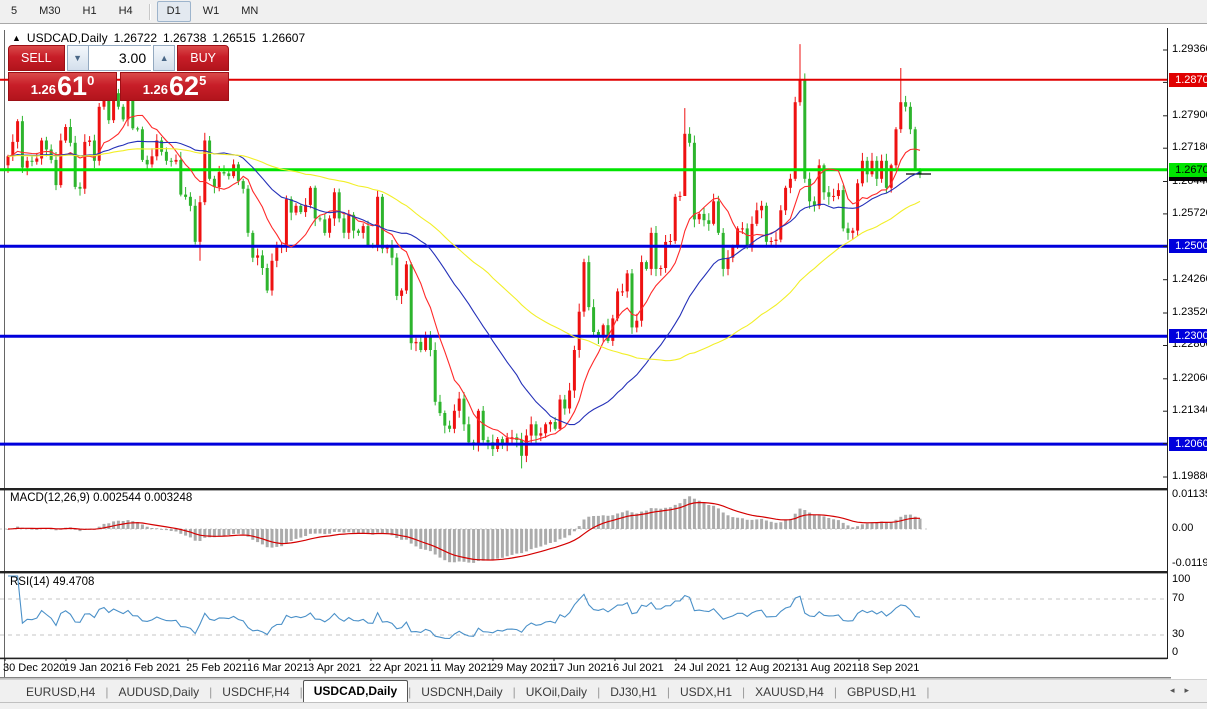 Image resolution: width=1207 pixels, height=709 pixels. I want to click on period-button-h4: H4, so click(126, 11).